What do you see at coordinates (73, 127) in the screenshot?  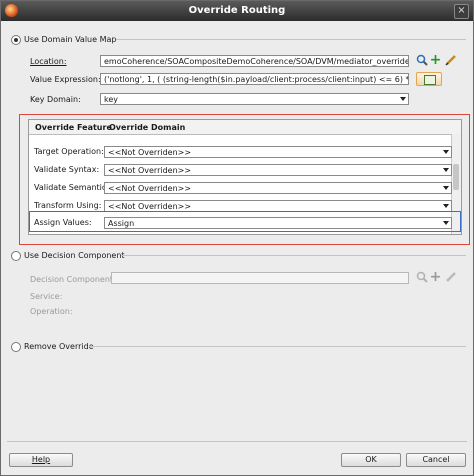 I see `col-override-feature: Override Feature` at bounding box center [73, 127].